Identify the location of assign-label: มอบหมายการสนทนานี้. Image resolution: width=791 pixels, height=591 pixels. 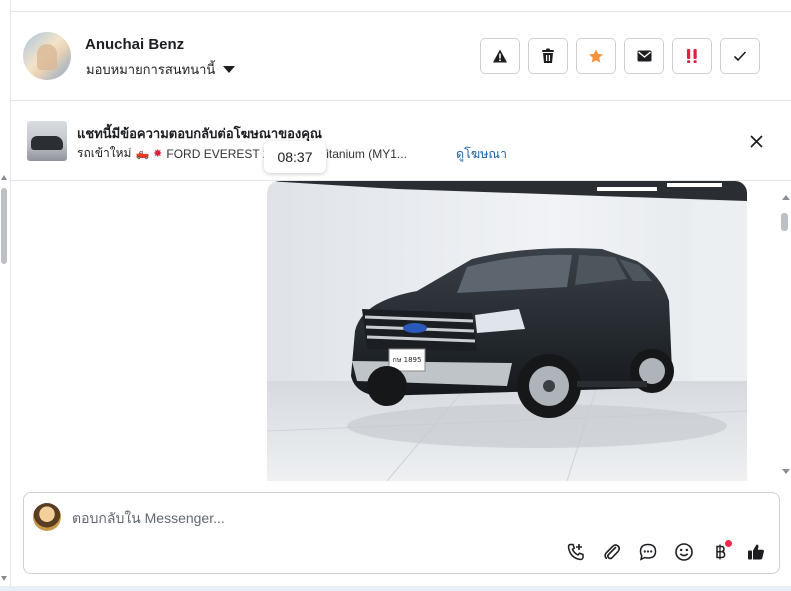
(151, 69).